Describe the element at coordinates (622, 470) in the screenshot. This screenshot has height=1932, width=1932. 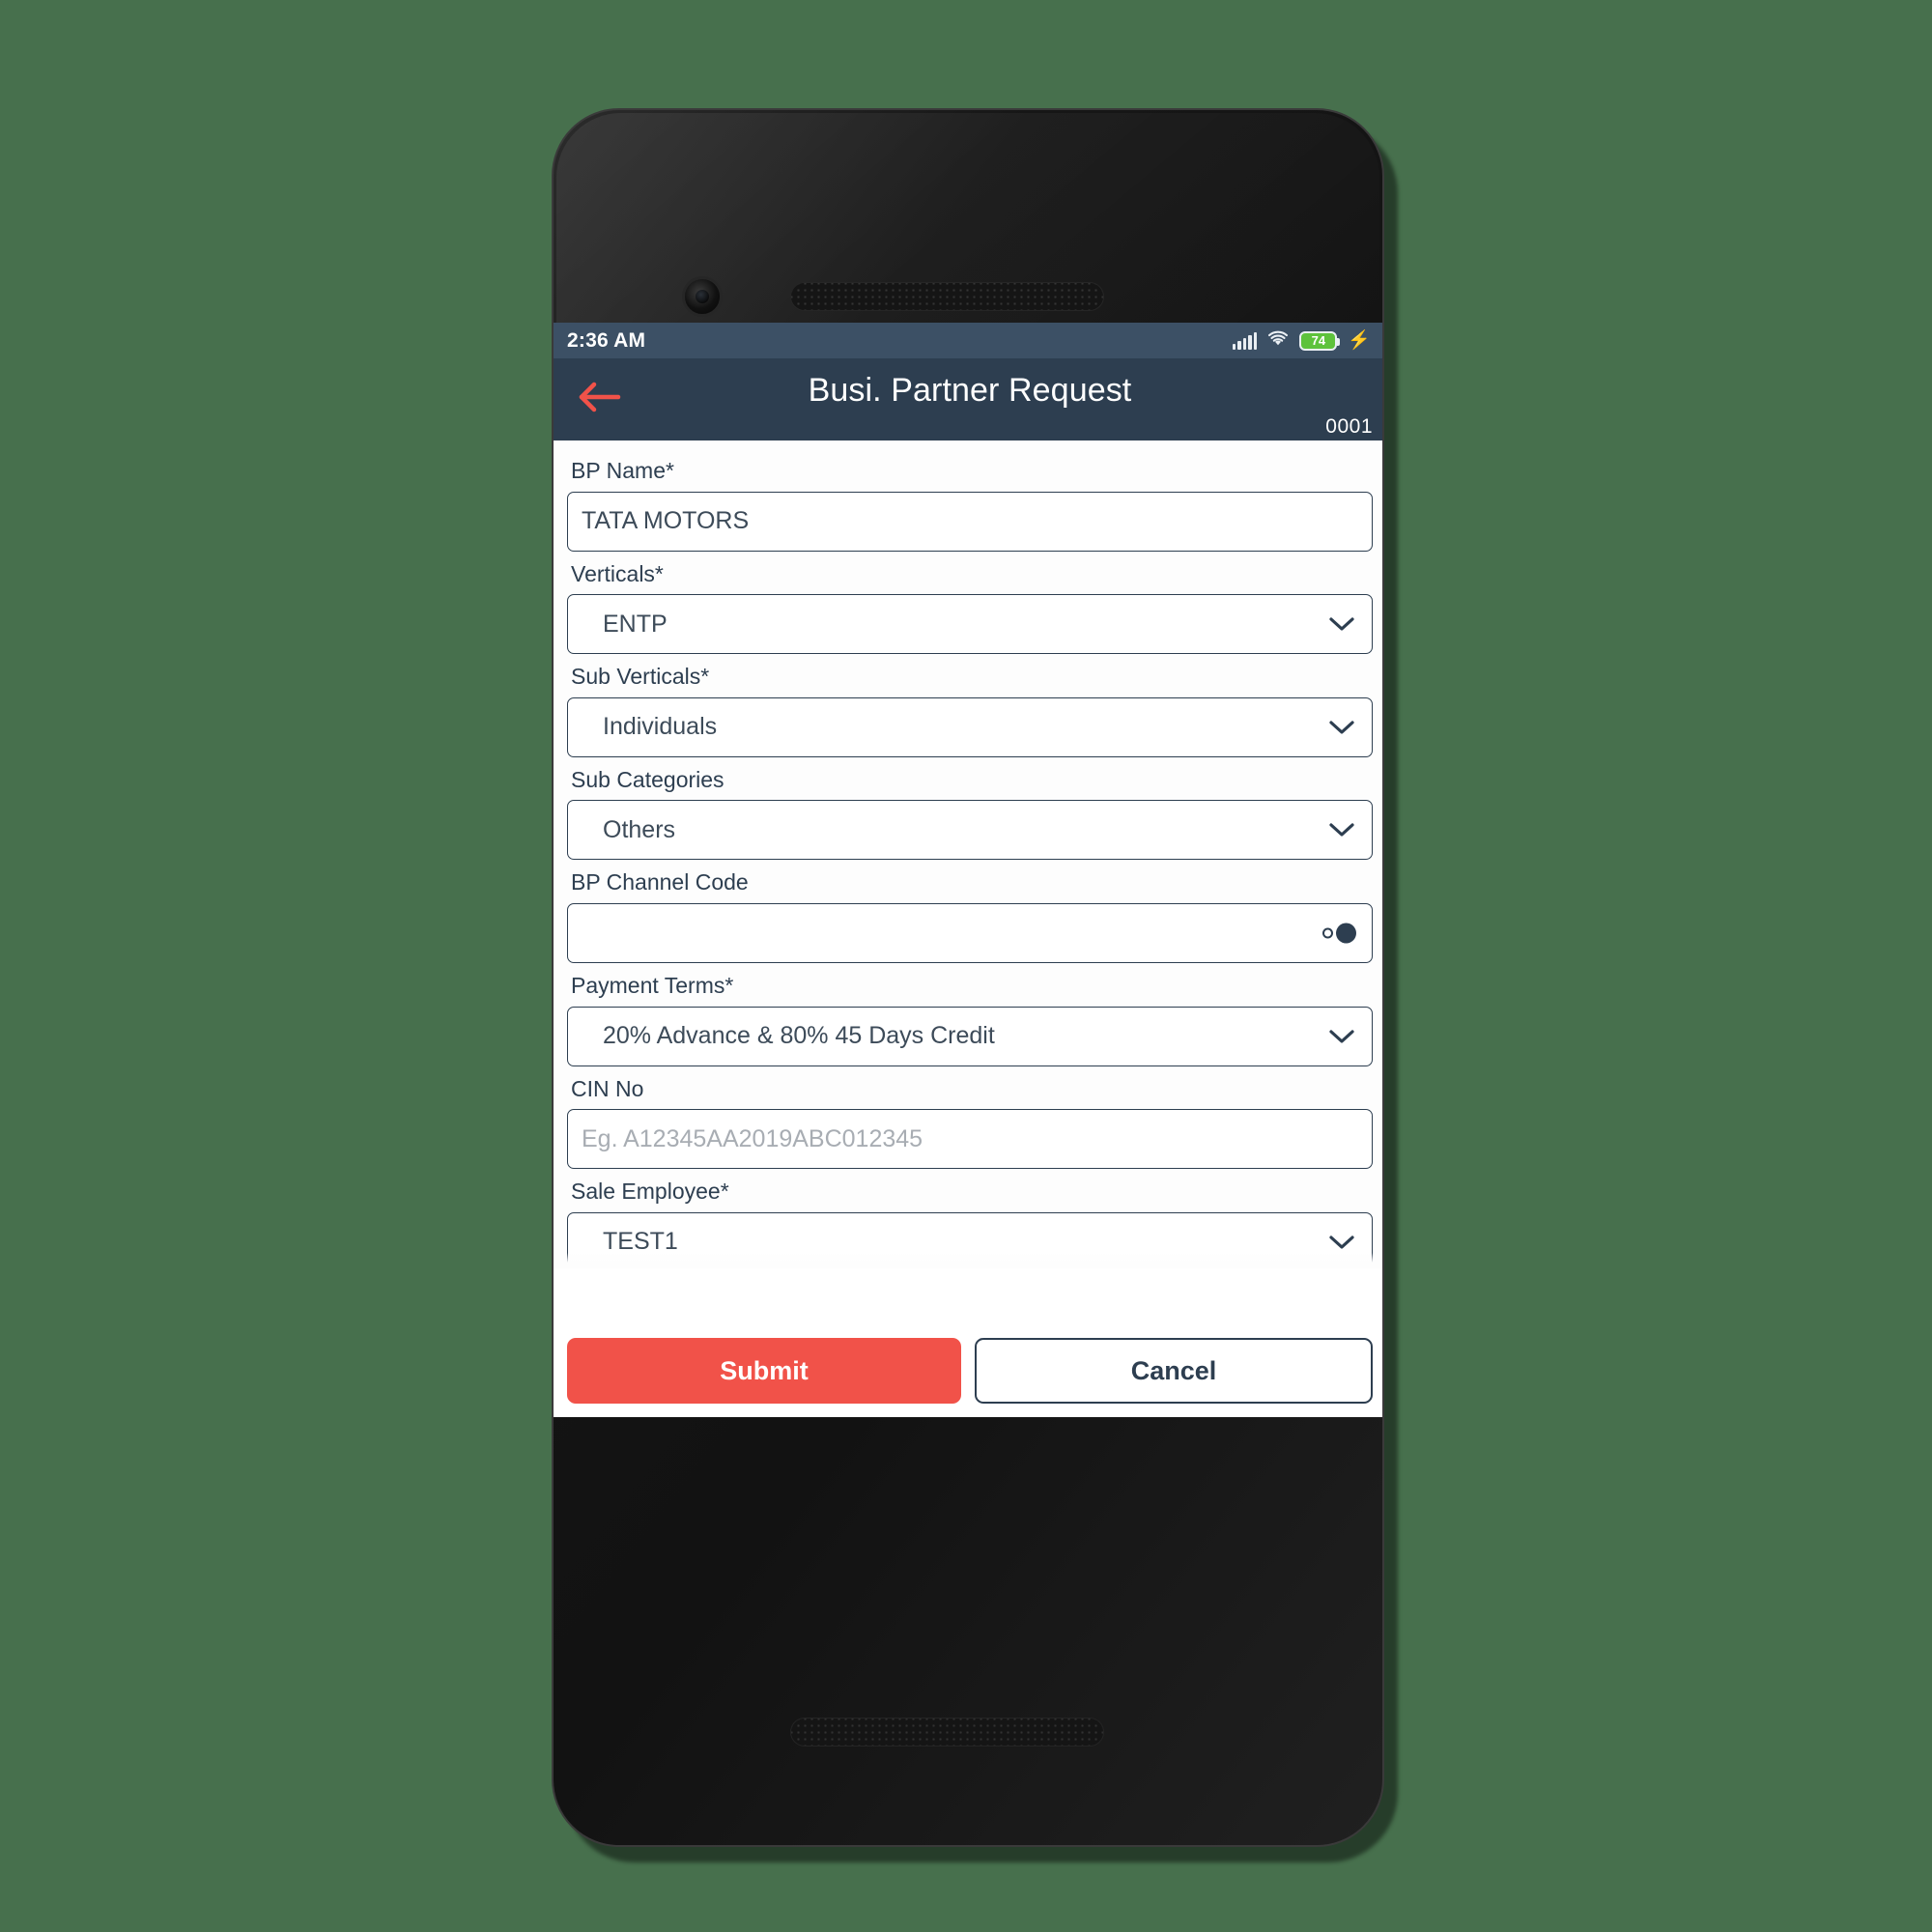
I see `field-label: BP Name*` at that location.